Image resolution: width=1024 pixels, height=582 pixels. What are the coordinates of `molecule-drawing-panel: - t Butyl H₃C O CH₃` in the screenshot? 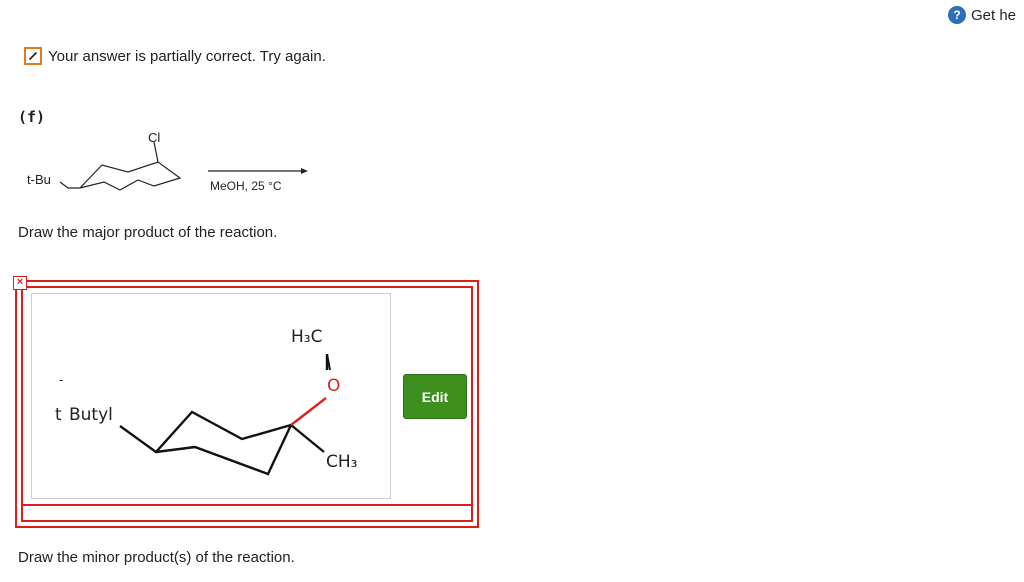 It's located at (211, 396).